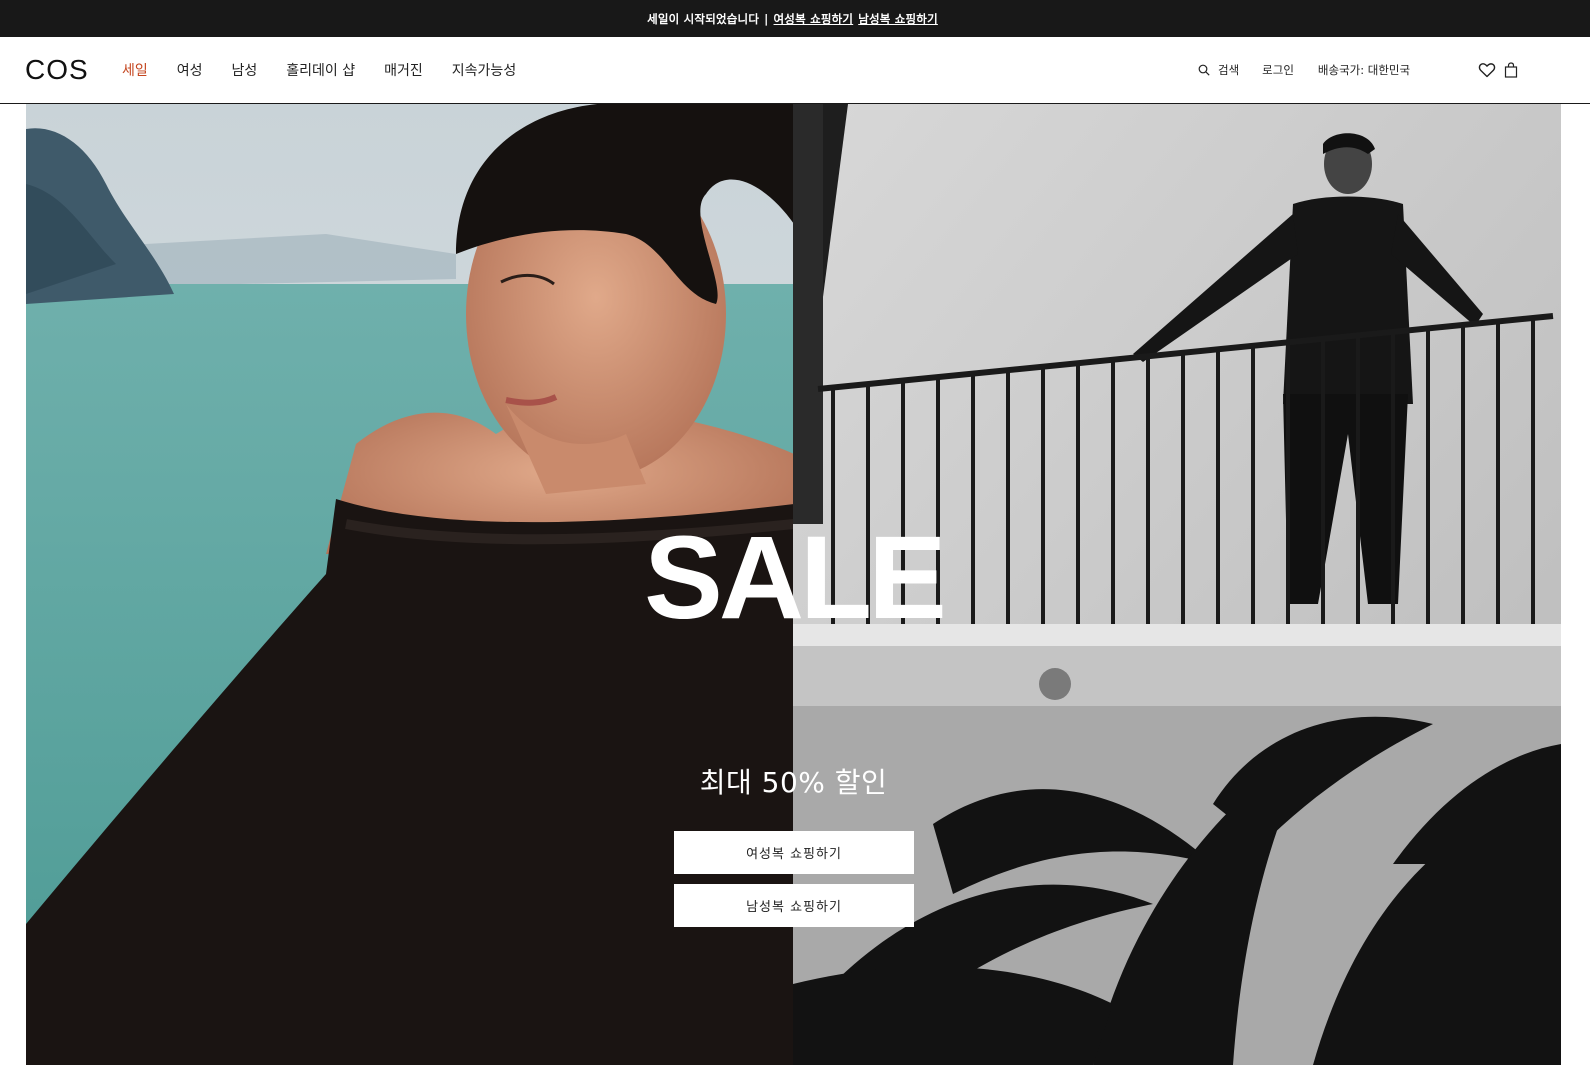 The image size is (1590, 1069). What do you see at coordinates (898, 19) in the screenshot?
I see `announcement-link-men: 남성복 쇼핑하기` at bounding box center [898, 19].